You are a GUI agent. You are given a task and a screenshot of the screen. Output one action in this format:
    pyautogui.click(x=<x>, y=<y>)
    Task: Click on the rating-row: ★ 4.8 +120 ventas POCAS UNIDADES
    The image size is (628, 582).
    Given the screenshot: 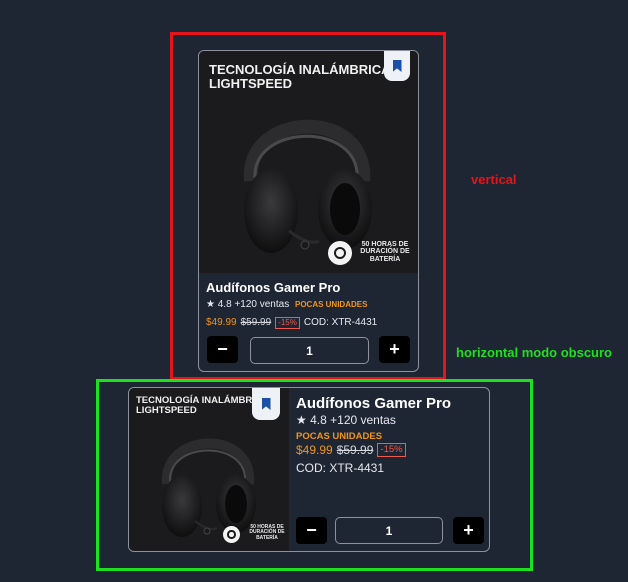 What is the action you would take?
    pyautogui.click(x=286, y=304)
    